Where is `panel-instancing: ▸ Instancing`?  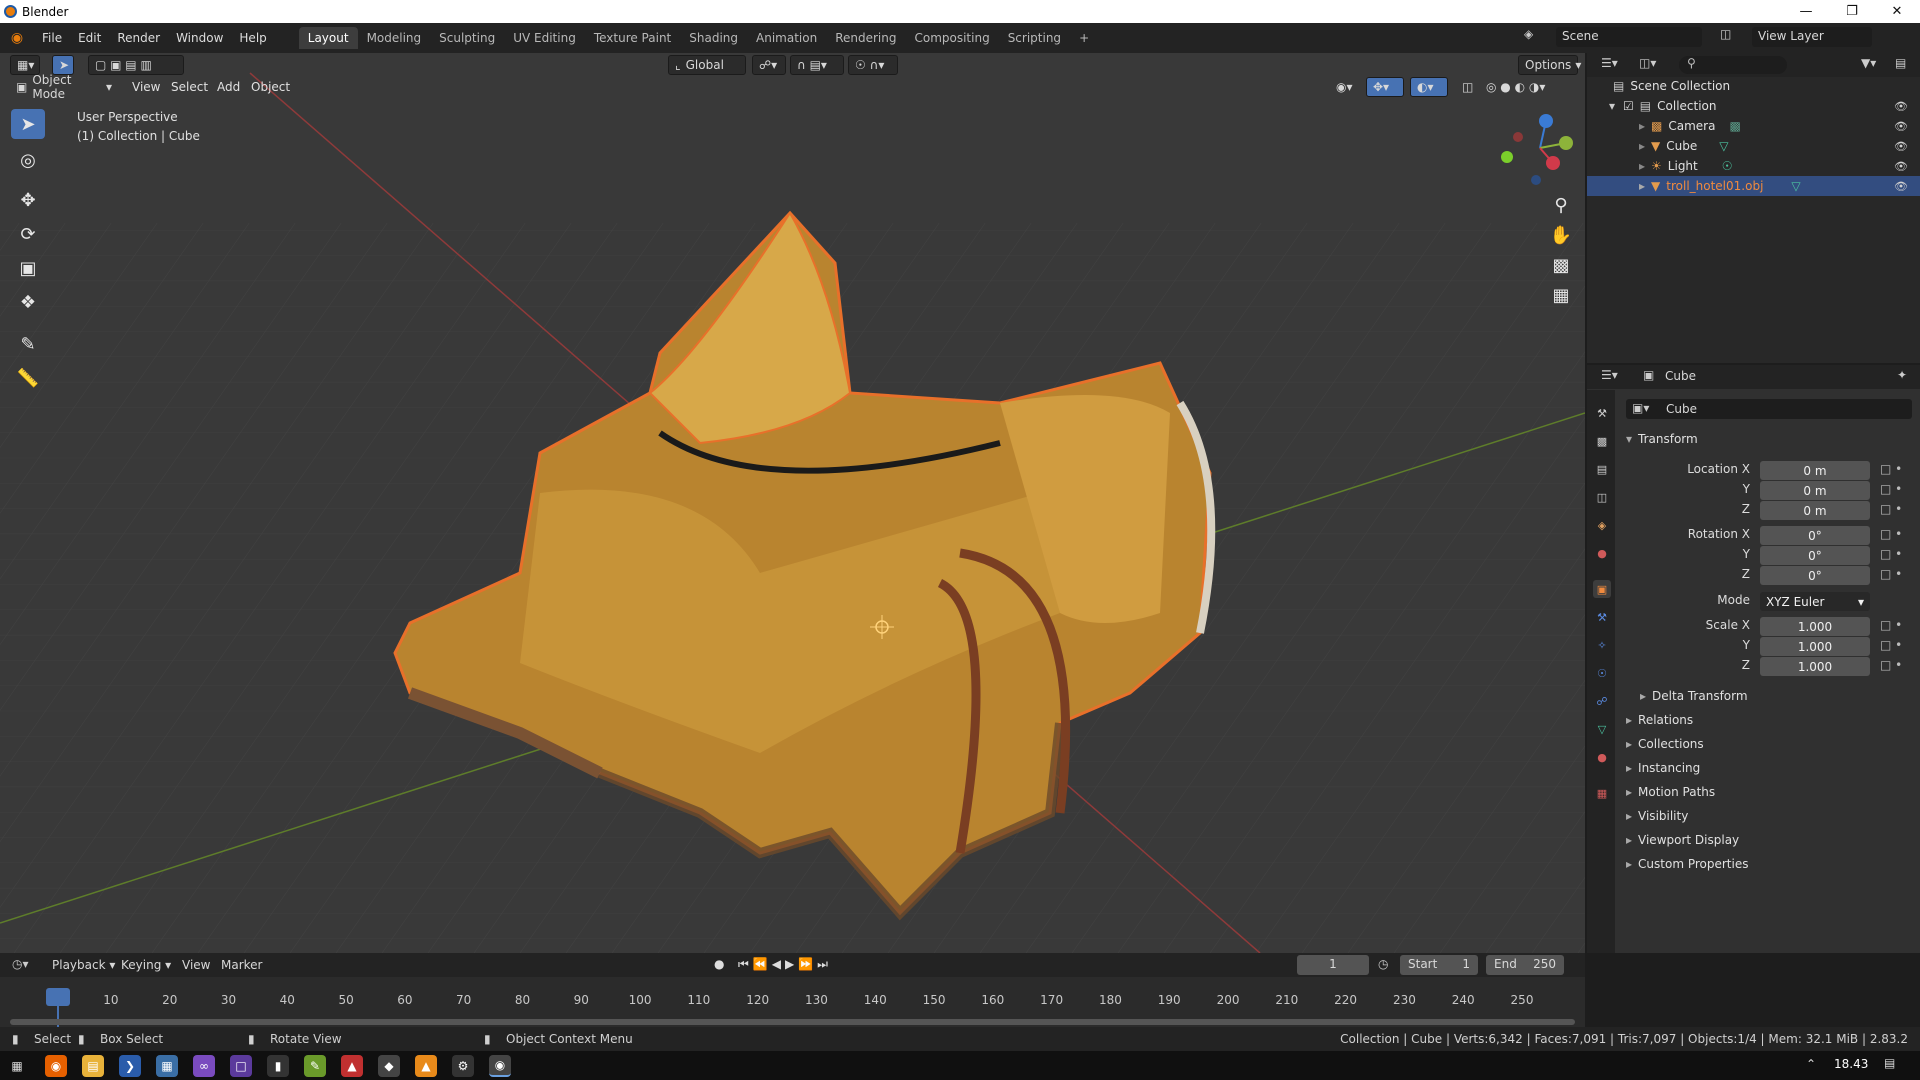 panel-instancing: ▸ Instancing is located at coordinates (1663, 768).